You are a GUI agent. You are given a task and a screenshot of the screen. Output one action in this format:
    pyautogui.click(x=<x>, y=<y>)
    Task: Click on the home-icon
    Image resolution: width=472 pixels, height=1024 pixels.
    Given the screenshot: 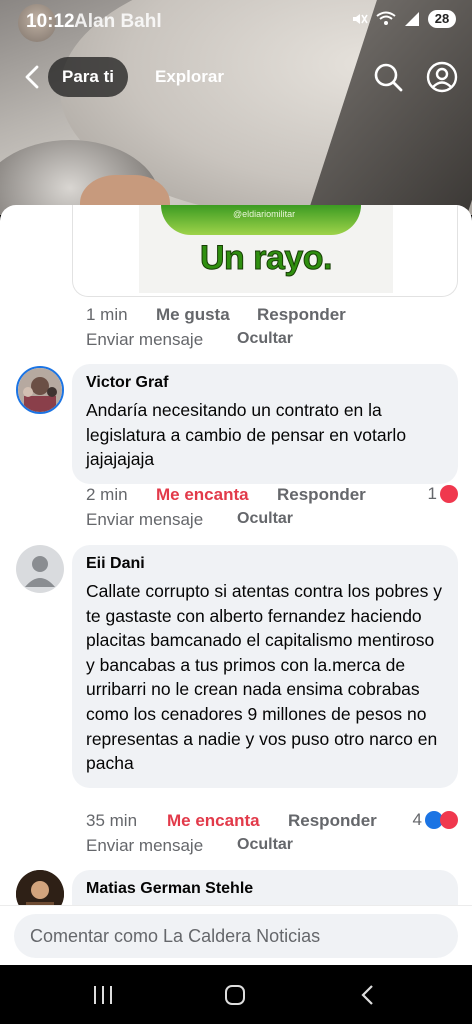 What is the action you would take?
    pyautogui.click(x=235, y=995)
    